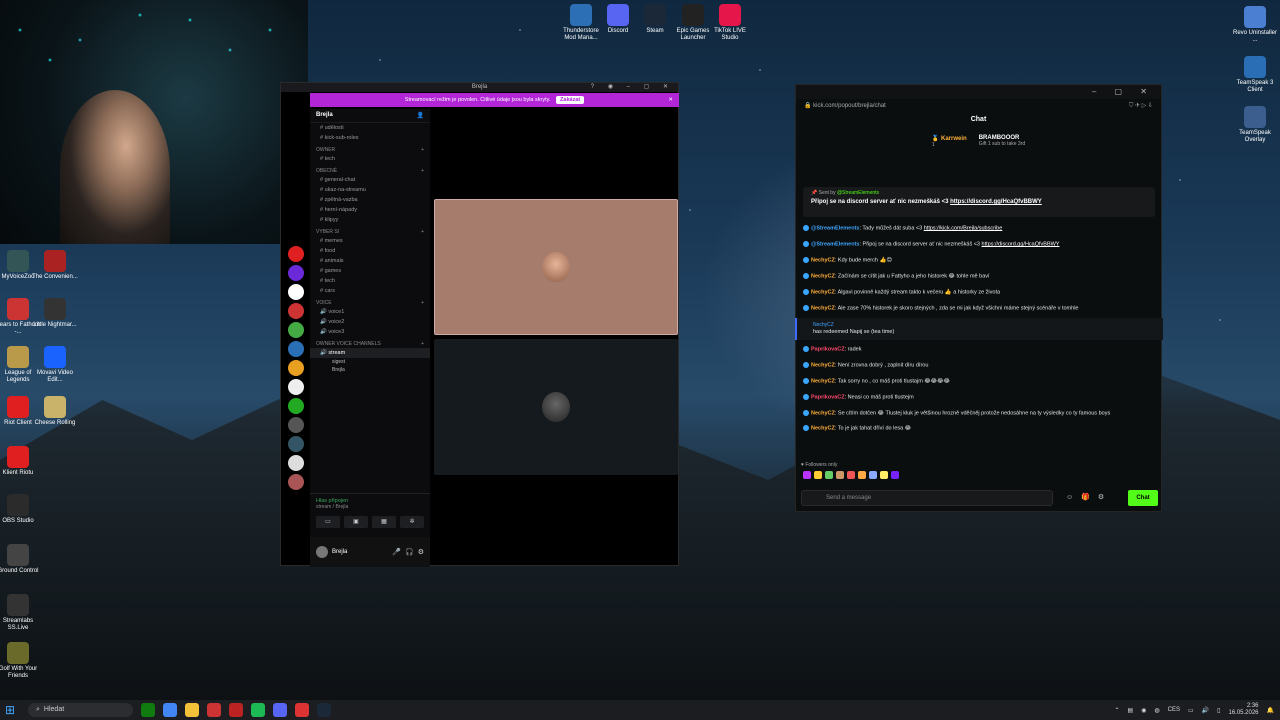 The image size is (1280, 720). I want to click on voice-channel: 🔊 voice2, so click(370, 322).